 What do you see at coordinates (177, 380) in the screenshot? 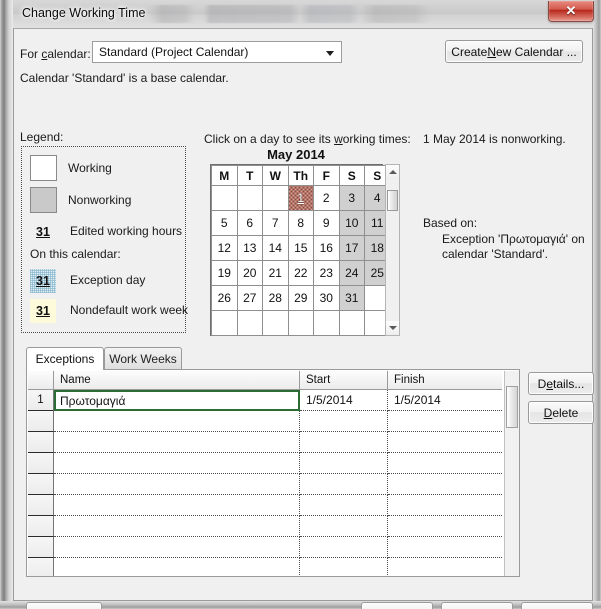
I see `grid-header-name: Name` at bounding box center [177, 380].